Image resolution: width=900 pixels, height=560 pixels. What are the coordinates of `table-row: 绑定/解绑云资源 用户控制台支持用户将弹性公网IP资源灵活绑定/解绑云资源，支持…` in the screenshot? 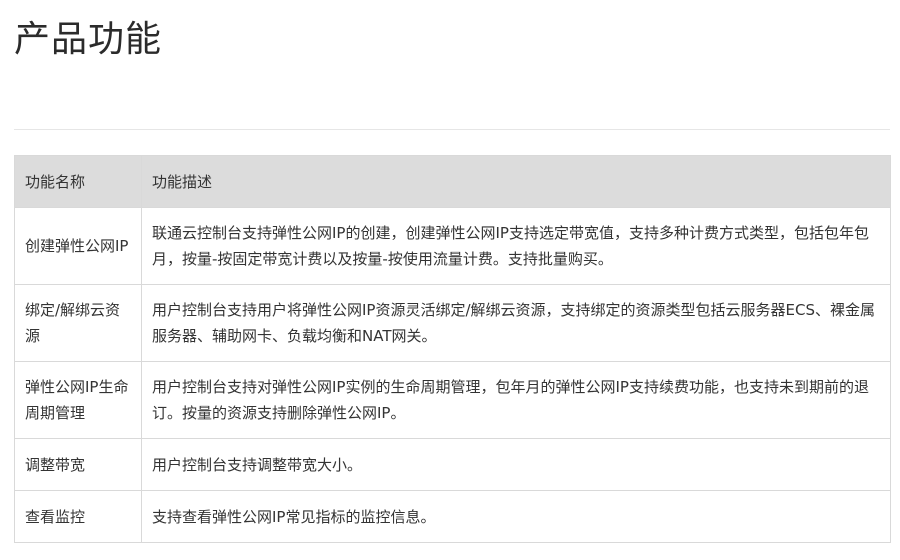 It's located at (452, 323).